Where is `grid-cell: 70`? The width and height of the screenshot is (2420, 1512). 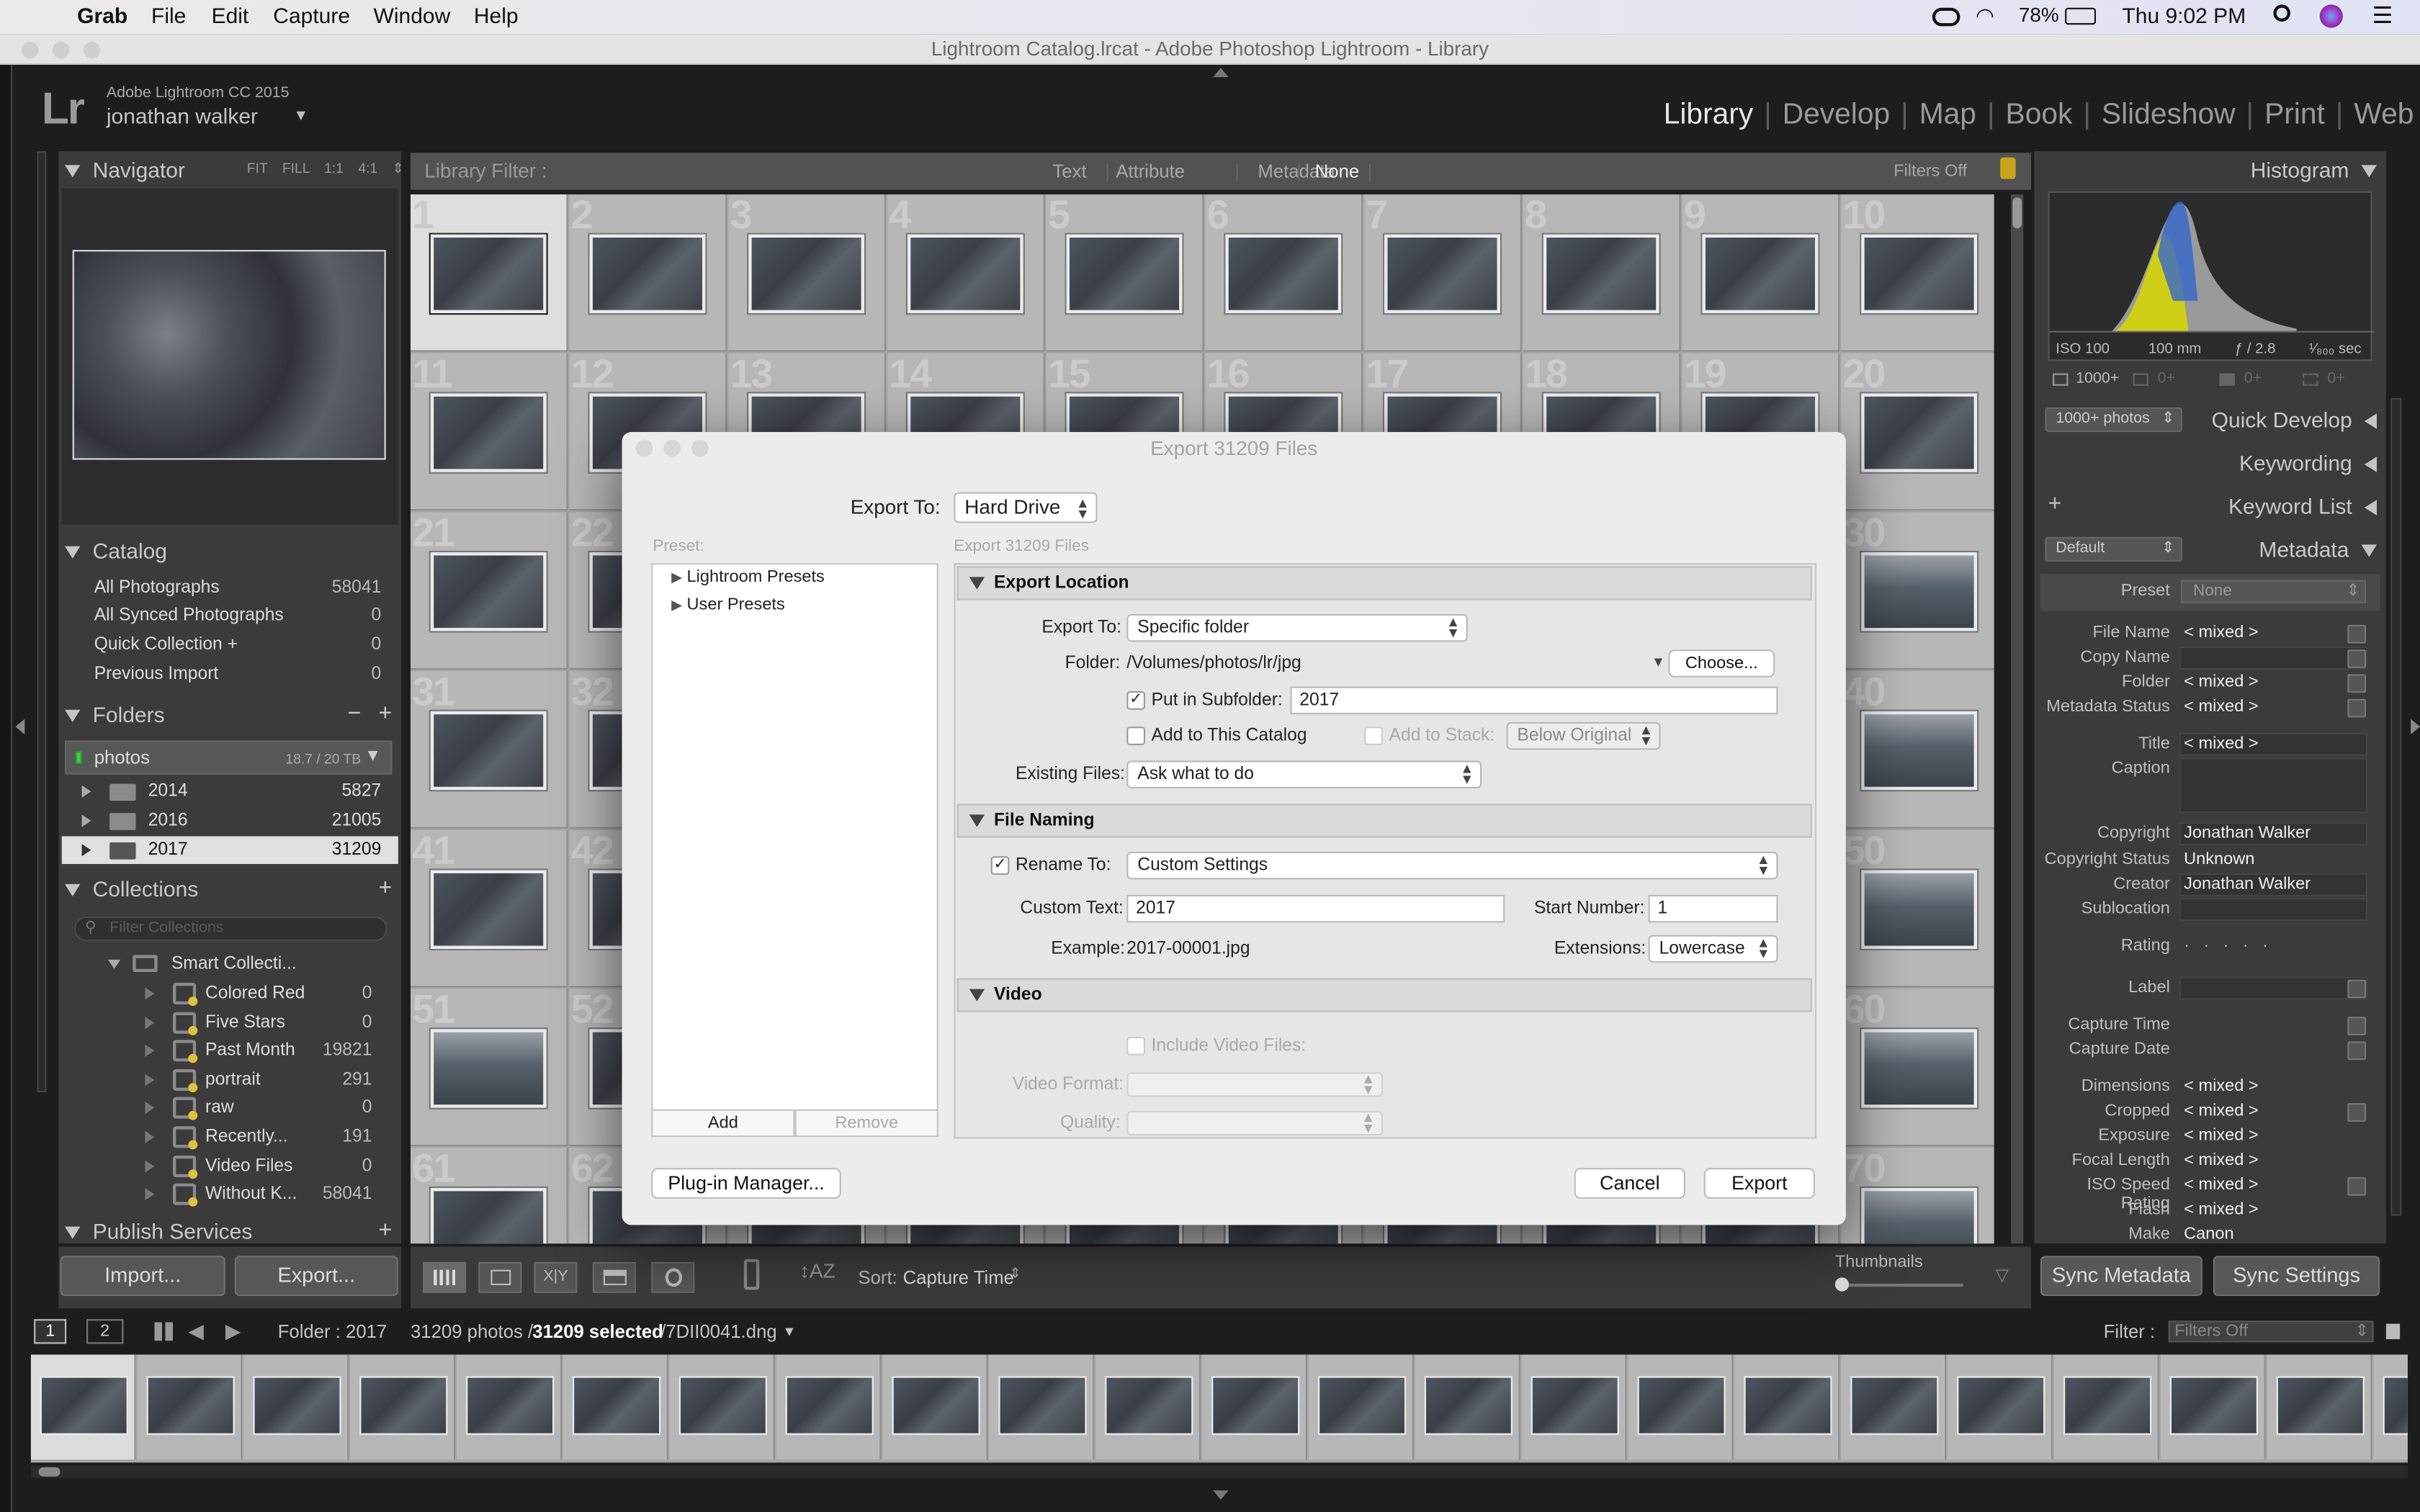
grid-cell: 70 is located at coordinates (1917, 1194).